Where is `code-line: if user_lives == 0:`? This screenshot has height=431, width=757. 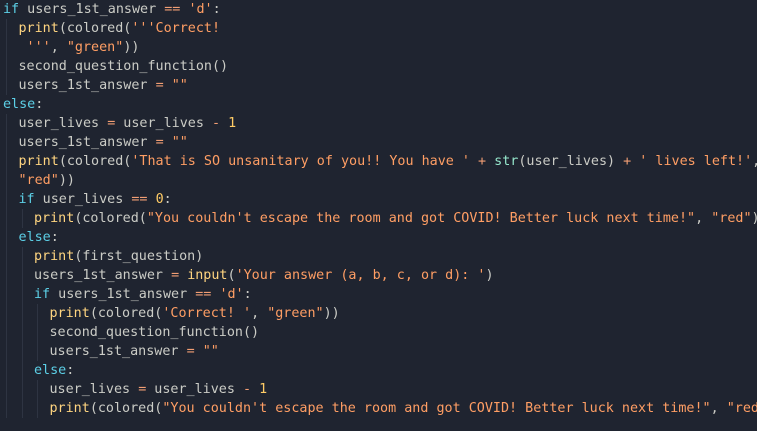
code-line: if user_lives == 0: is located at coordinates (378, 199).